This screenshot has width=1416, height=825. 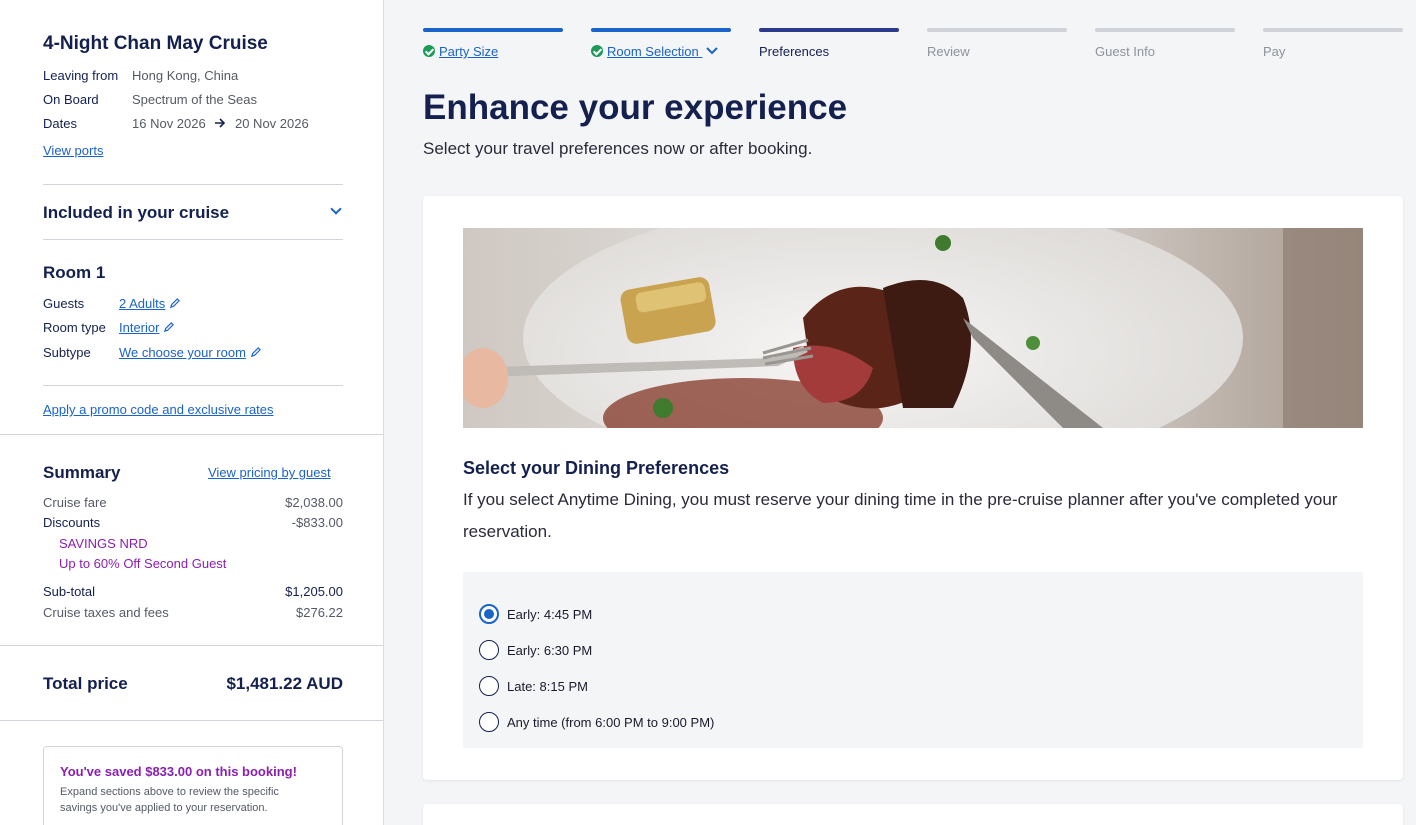 What do you see at coordinates (610, 722) in the screenshot?
I see `dining-option-label: Any time (from 6:00 PM to 9:00 PM)` at bounding box center [610, 722].